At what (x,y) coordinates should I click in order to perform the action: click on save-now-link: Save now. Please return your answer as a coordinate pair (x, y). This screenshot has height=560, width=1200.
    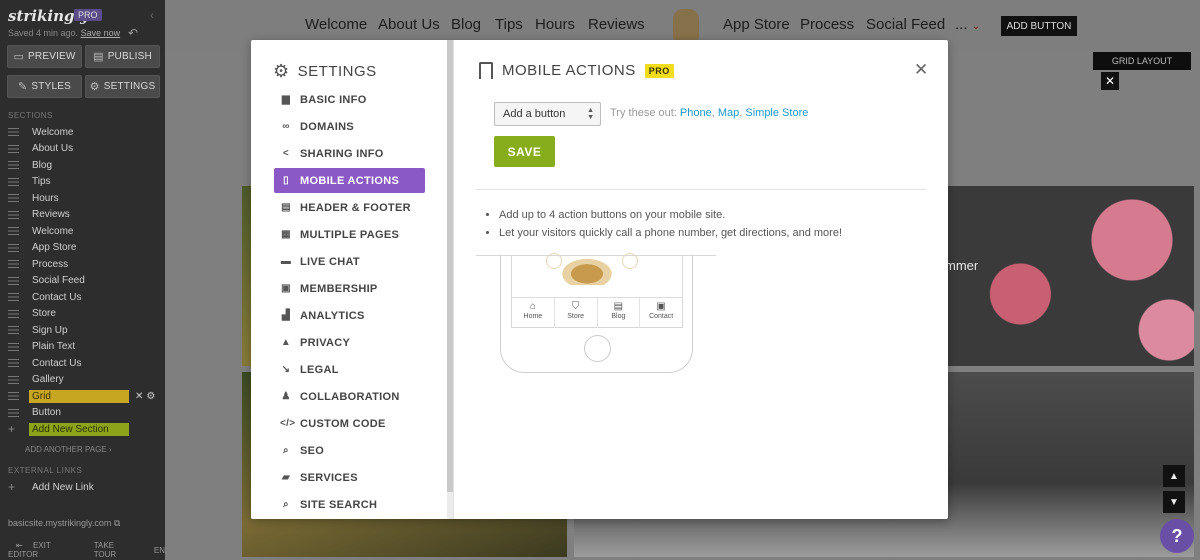
    Looking at the image, I should click on (101, 33).